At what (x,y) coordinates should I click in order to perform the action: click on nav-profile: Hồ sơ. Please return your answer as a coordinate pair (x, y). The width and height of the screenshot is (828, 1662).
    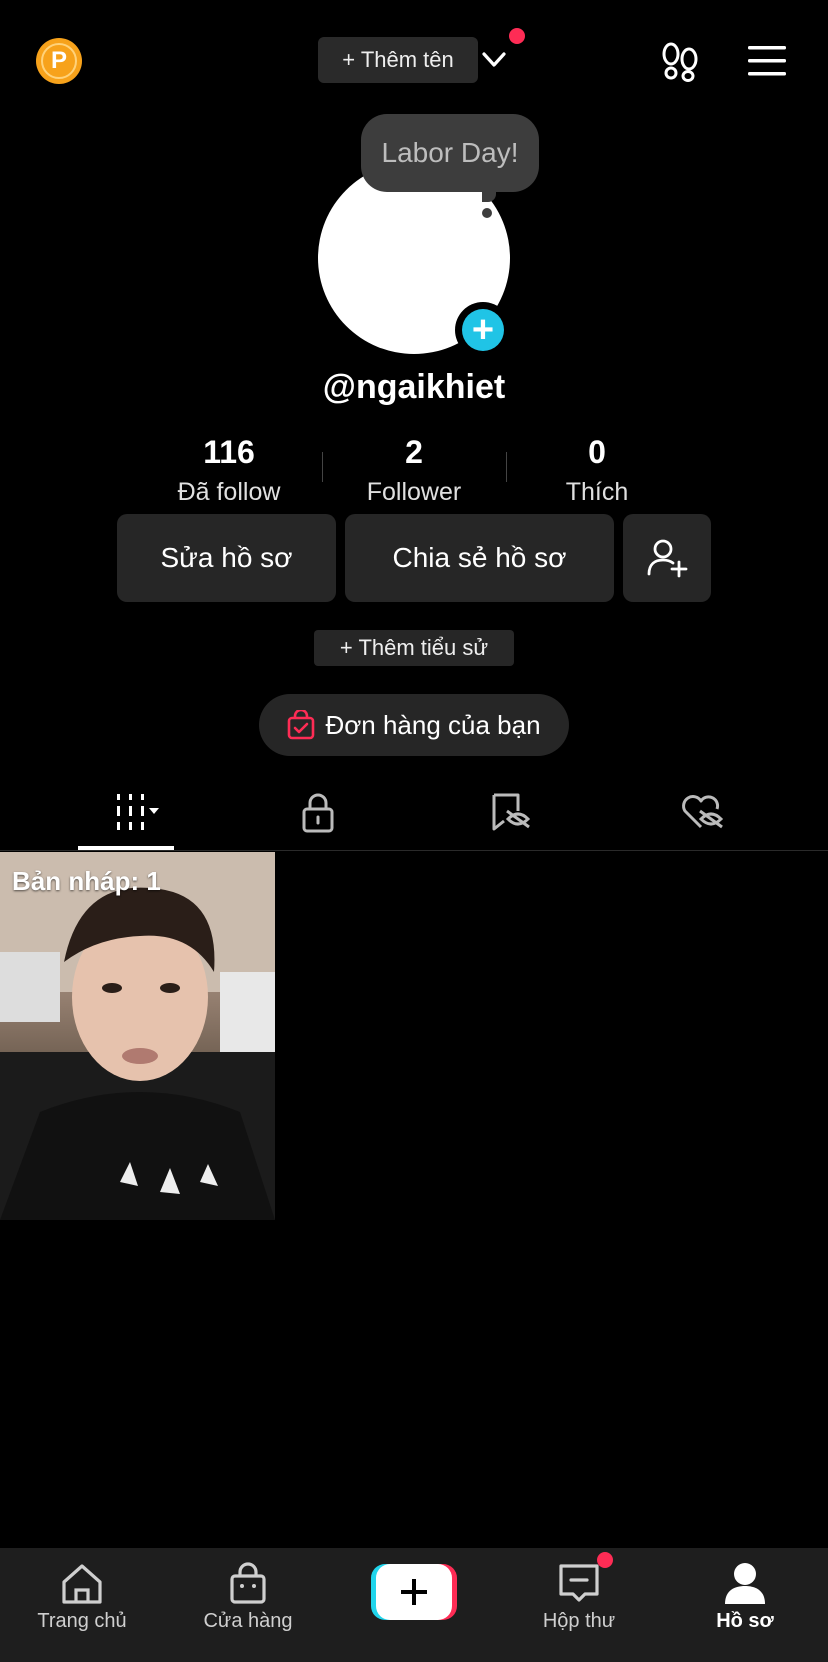
    Looking at the image, I should click on (745, 1596).